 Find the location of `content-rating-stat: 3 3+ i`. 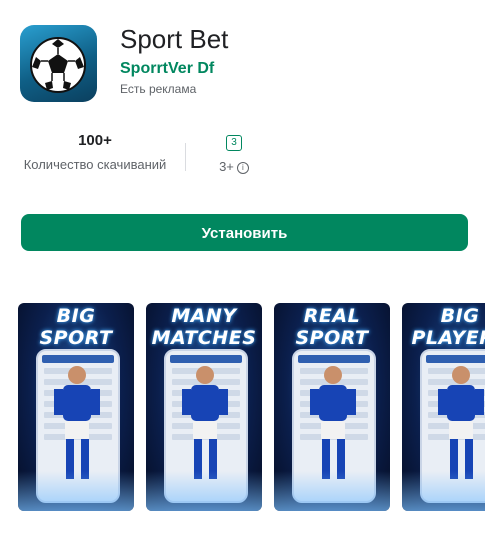

content-rating-stat: 3 3+ i is located at coordinates (234, 153).